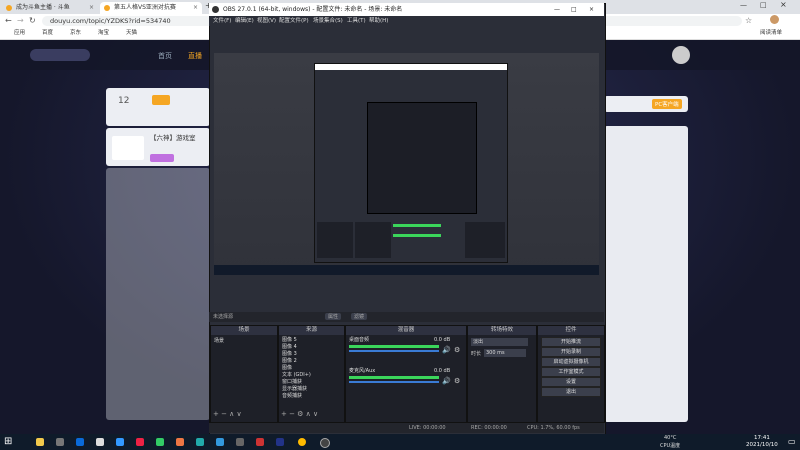 The image size is (800, 450). Describe the element at coordinates (244, 330) in the screenshot. I see `scenes-dock-title: 场景` at that location.